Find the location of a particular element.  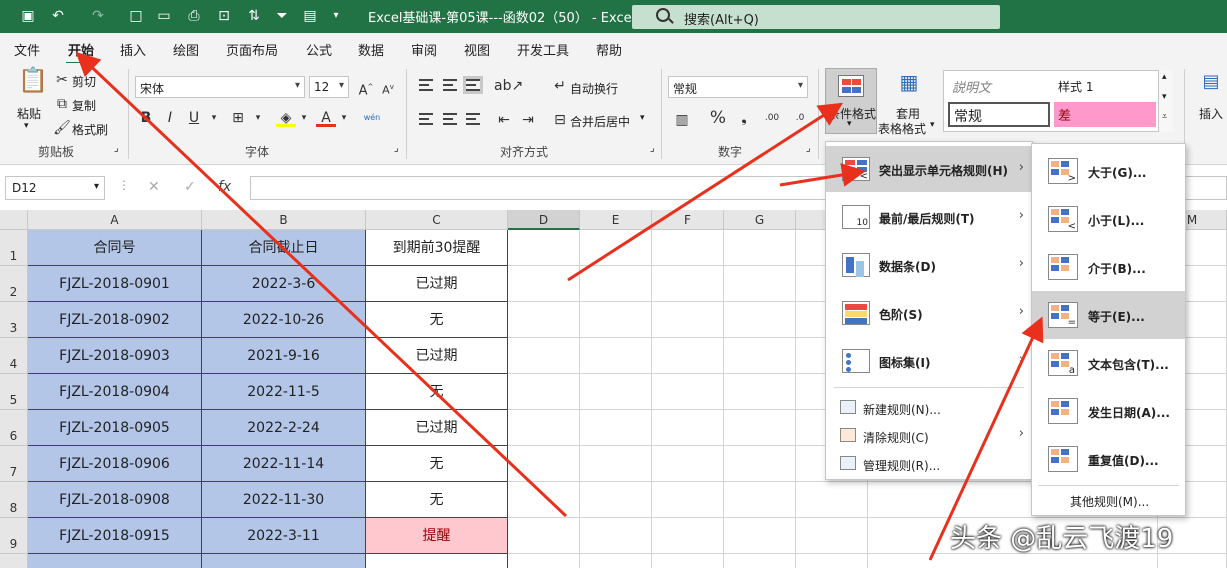

increase-decimal-icon: .00 is located at coordinates (772, 118).